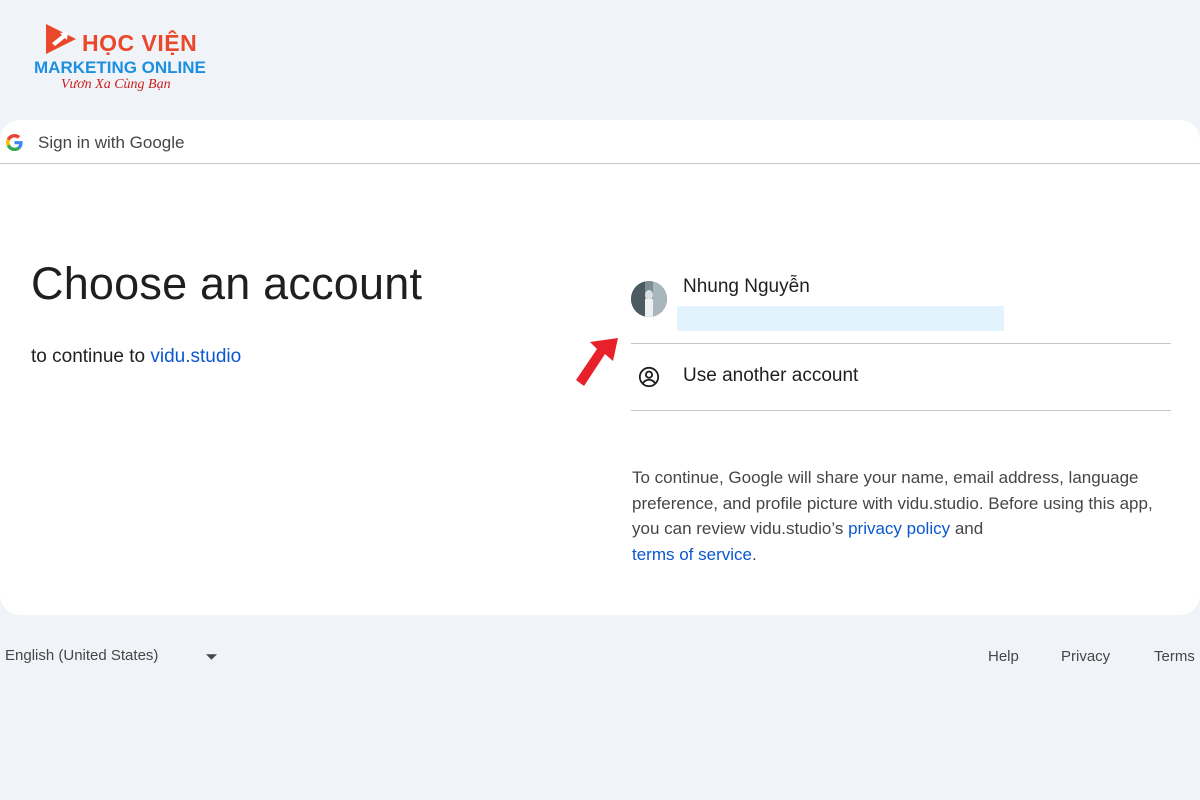 The width and height of the screenshot is (1200, 800). Describe the element at coordinates (1085, 656) in the screenshot. I see `privacy-link: Privacy` at that location.